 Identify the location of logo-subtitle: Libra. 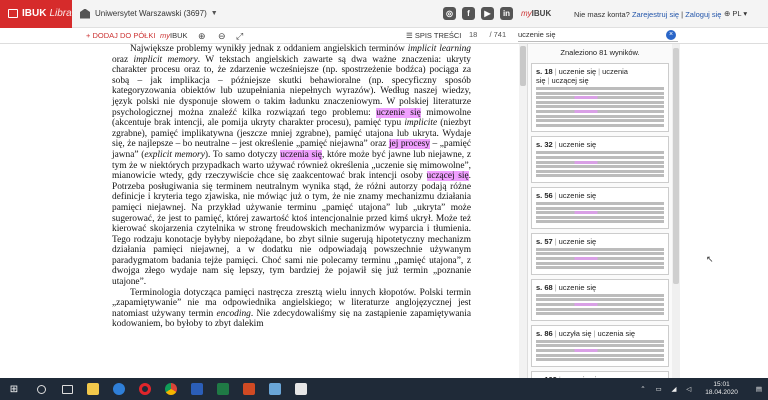
(60, 13).